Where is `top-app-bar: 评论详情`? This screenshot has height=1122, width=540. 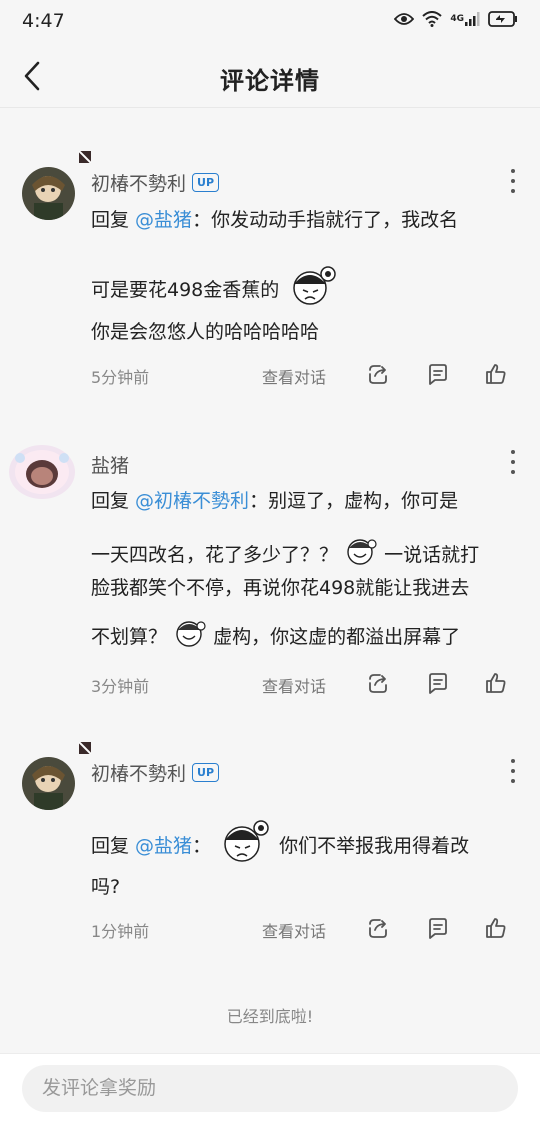 top-app-bar: 评论详情 is located at coordinates (270, 76).